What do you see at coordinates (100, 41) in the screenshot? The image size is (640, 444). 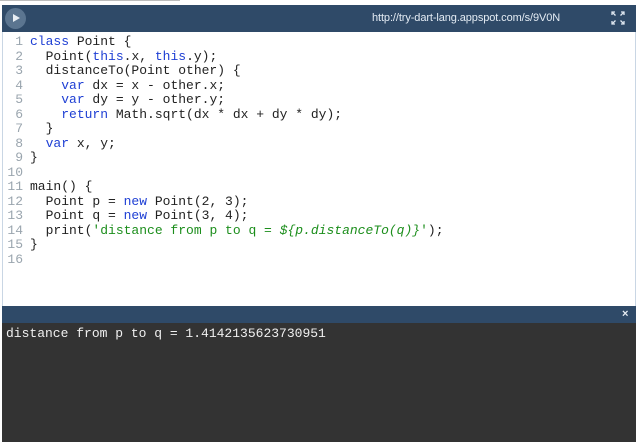 I see `code-token: Point {` at bounding box center [100, 41].